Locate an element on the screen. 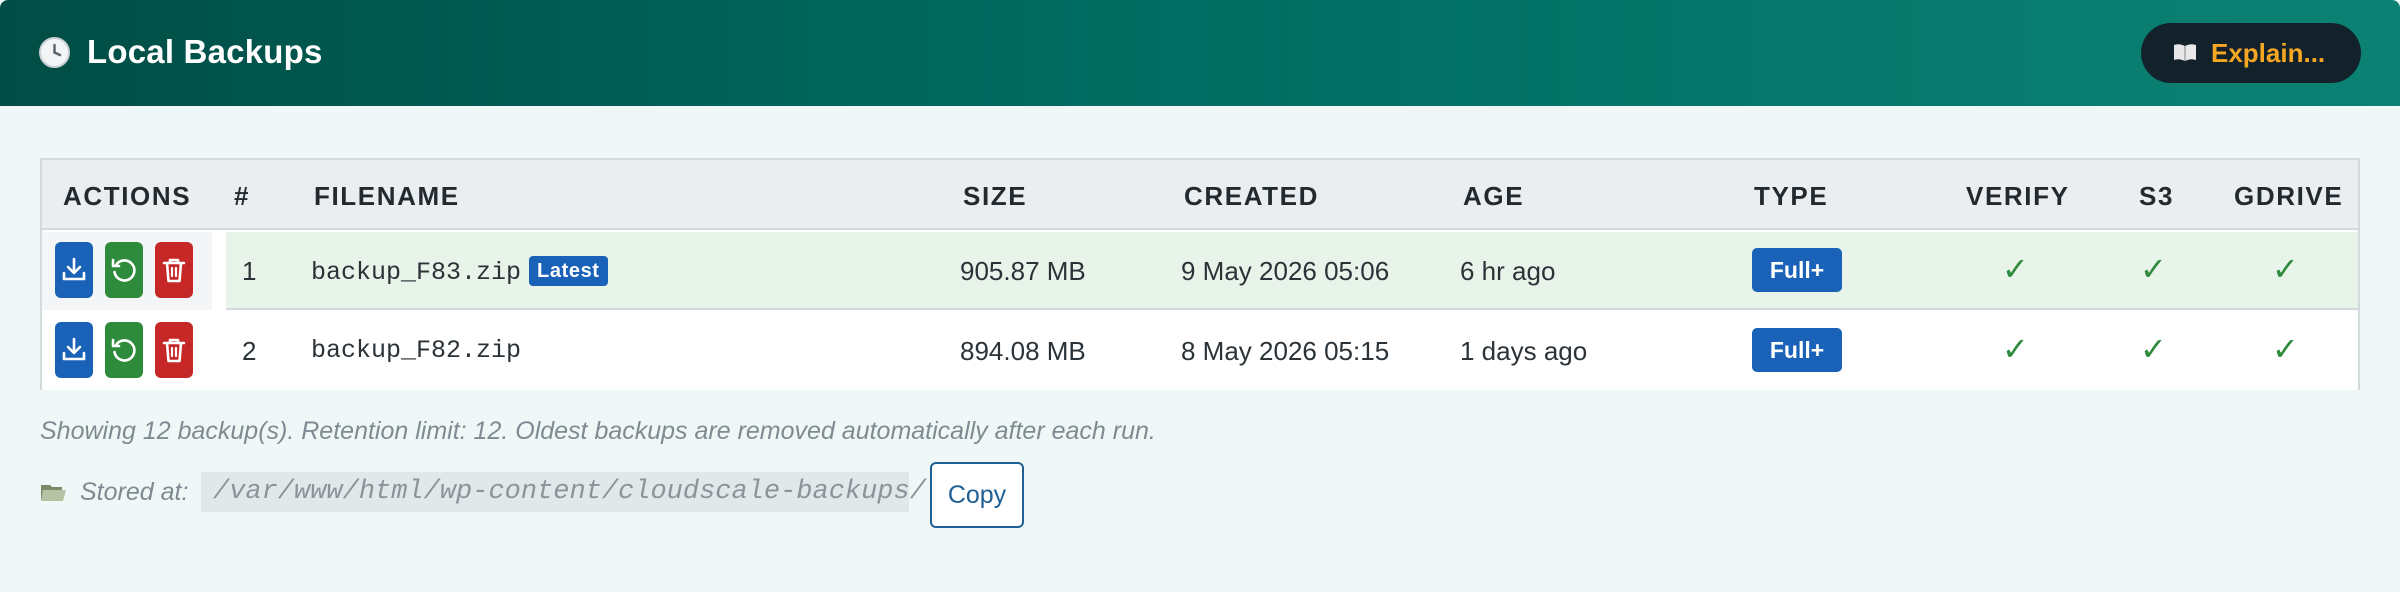 This screenshot has height=592, width=2400. column-header-number: # is located at coordinates (242, 196).